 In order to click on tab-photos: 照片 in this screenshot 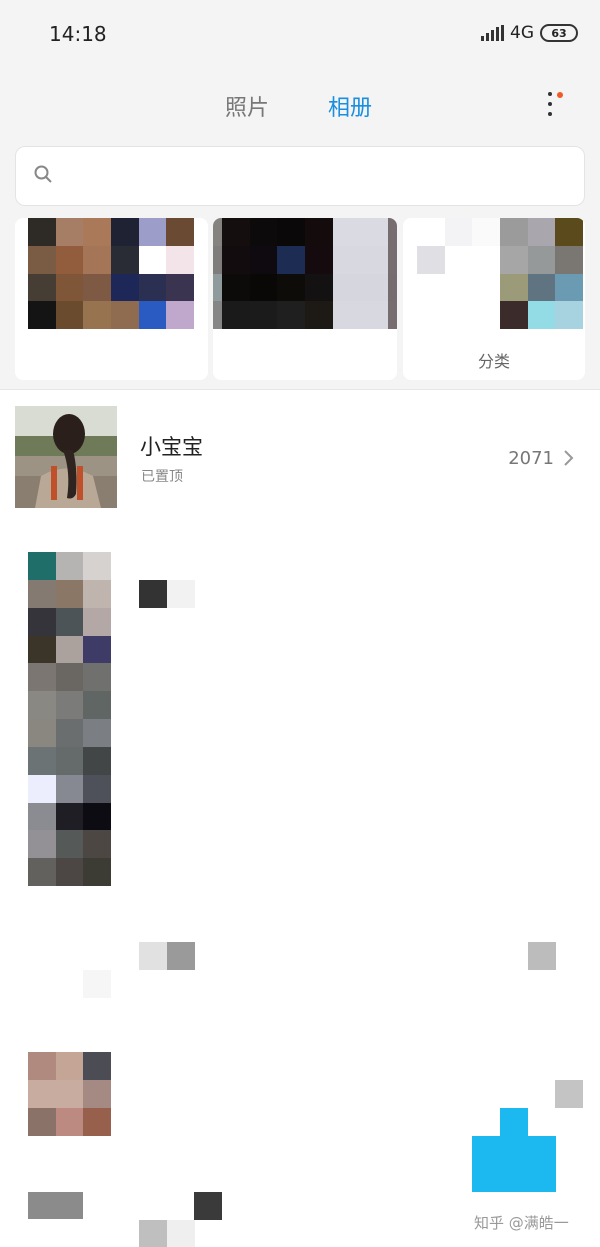, I will do `click(247, 106)`.